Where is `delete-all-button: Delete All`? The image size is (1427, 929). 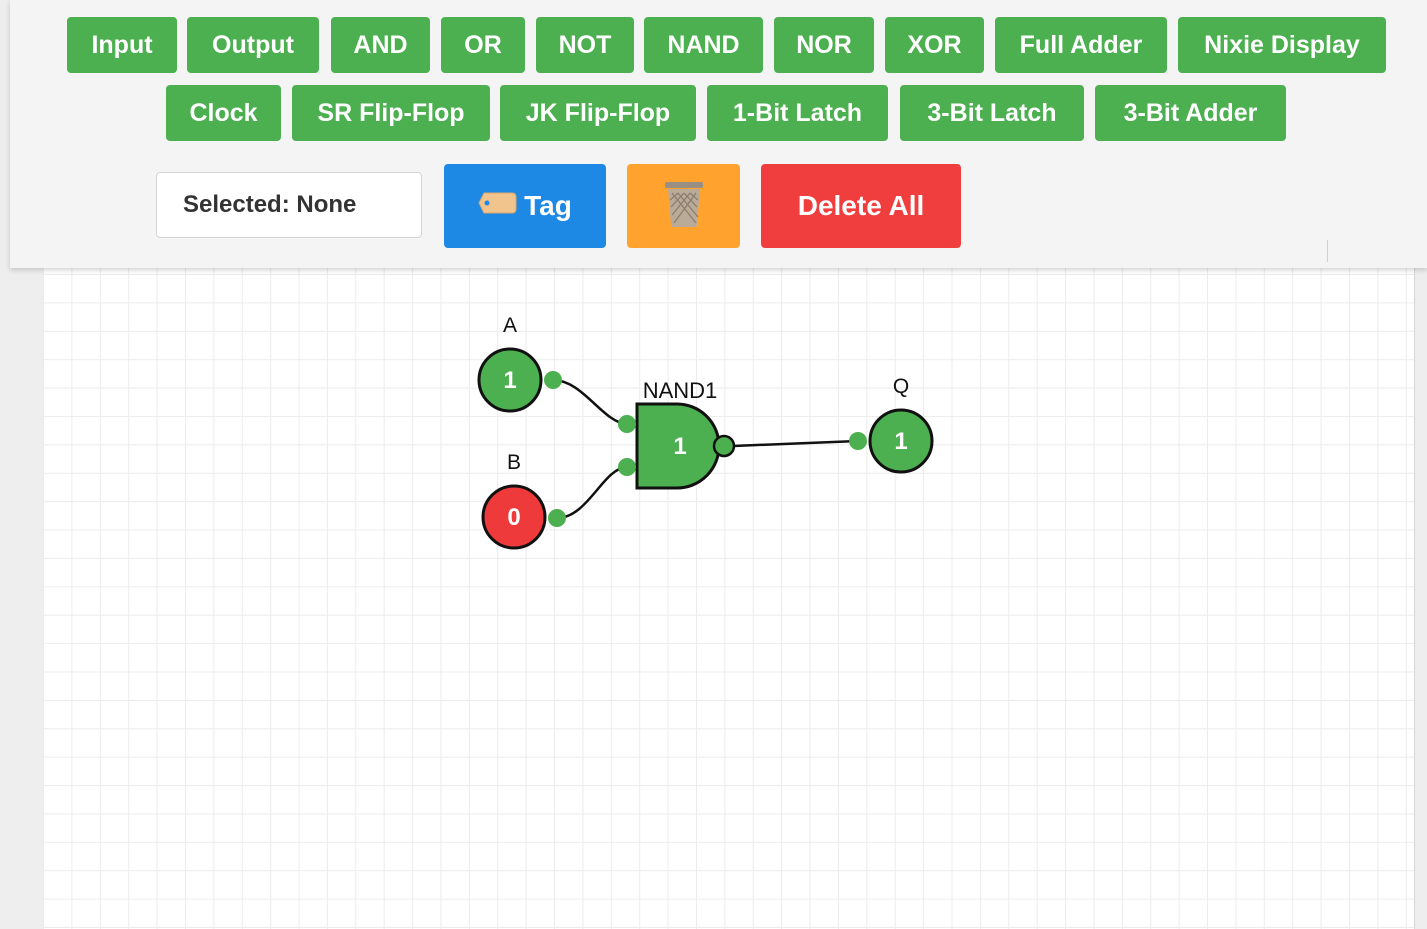 delete-all-button: Delete All is located at coordinates (861, 206).